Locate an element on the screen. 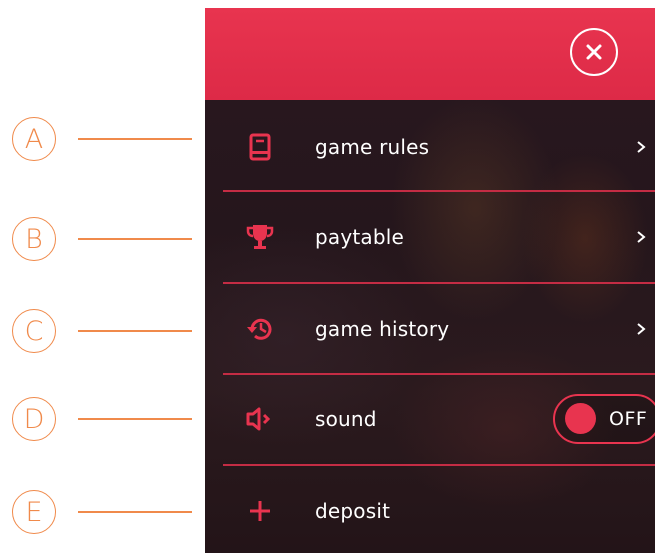  callout-b-letter: B is located at coordinates (34, 239).